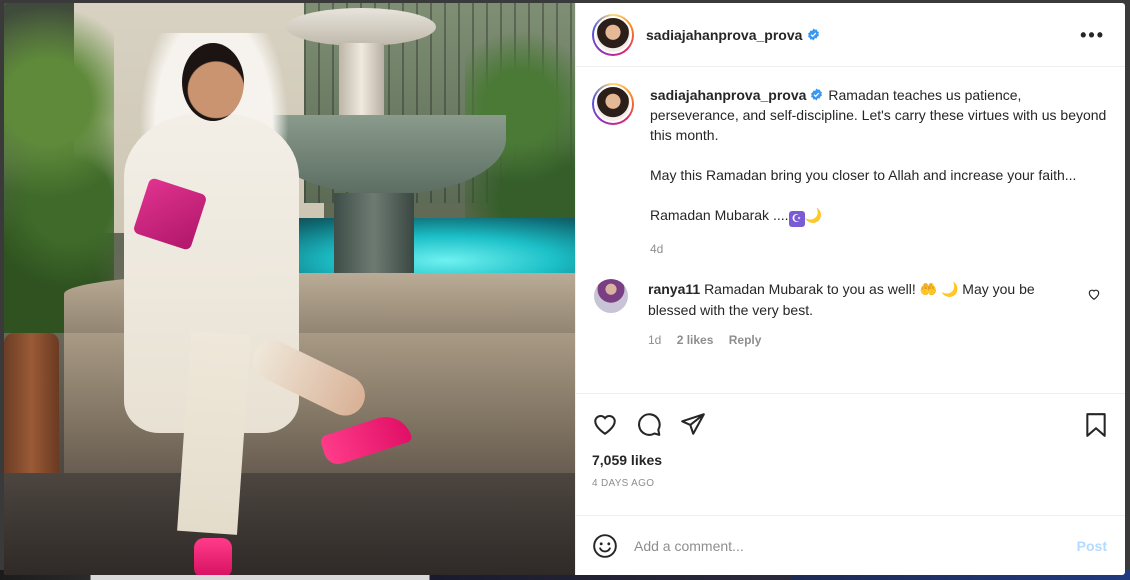  Describe the element at coordinates (674, 289) in the screenshot. I see `commenter-username: ranya11` at that location.